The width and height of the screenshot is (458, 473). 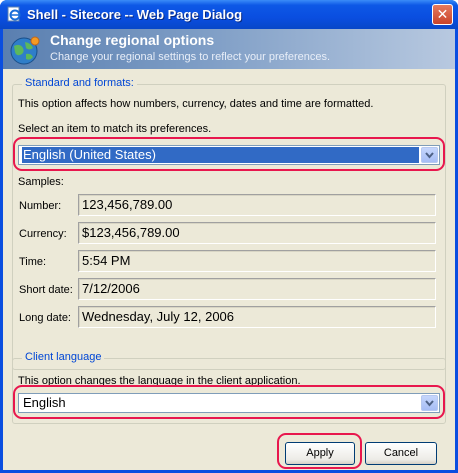 What do you see at coordinates (220, 155) in the screenshot?
I see `locale-select-value: English (United States)` at bounding box center [220, 155].